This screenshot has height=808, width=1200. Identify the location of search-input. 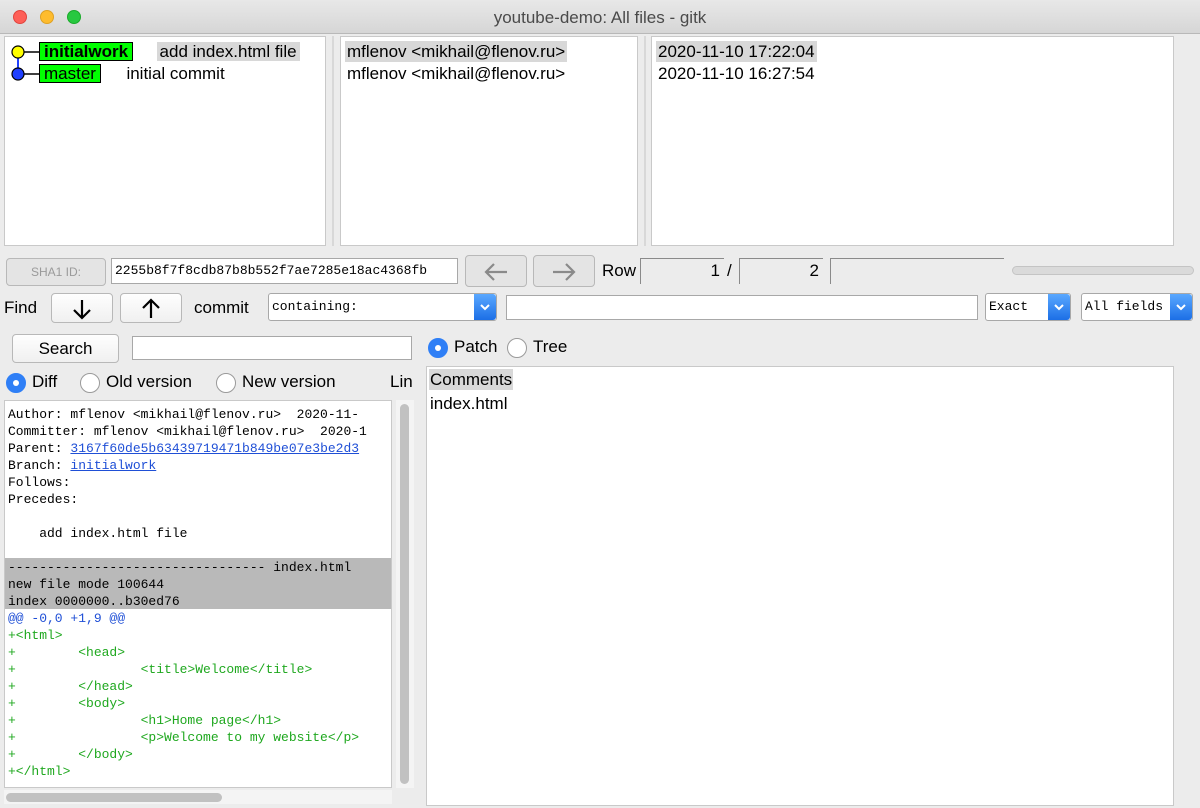
(272, 348).